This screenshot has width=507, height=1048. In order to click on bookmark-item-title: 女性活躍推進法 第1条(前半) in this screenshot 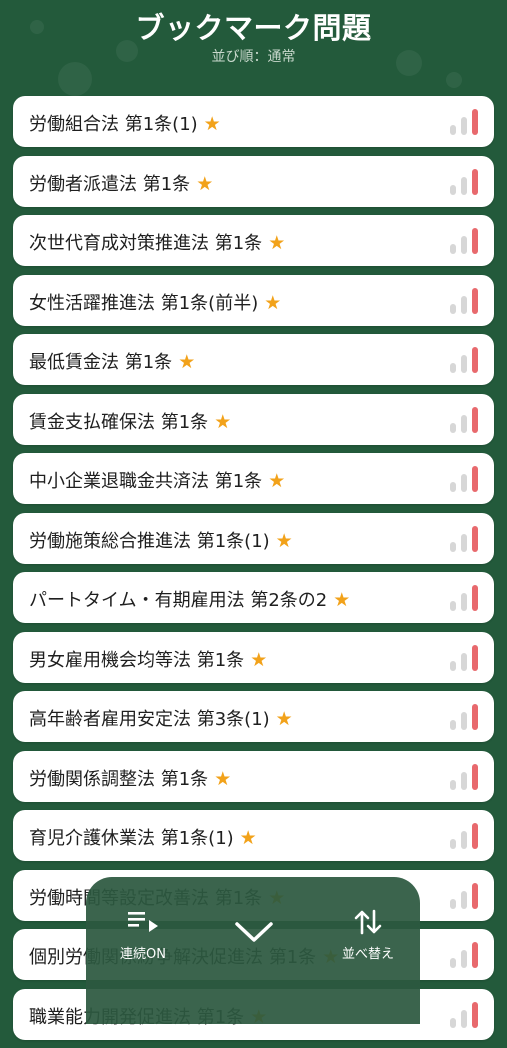, I will do `click(144, 303)`.